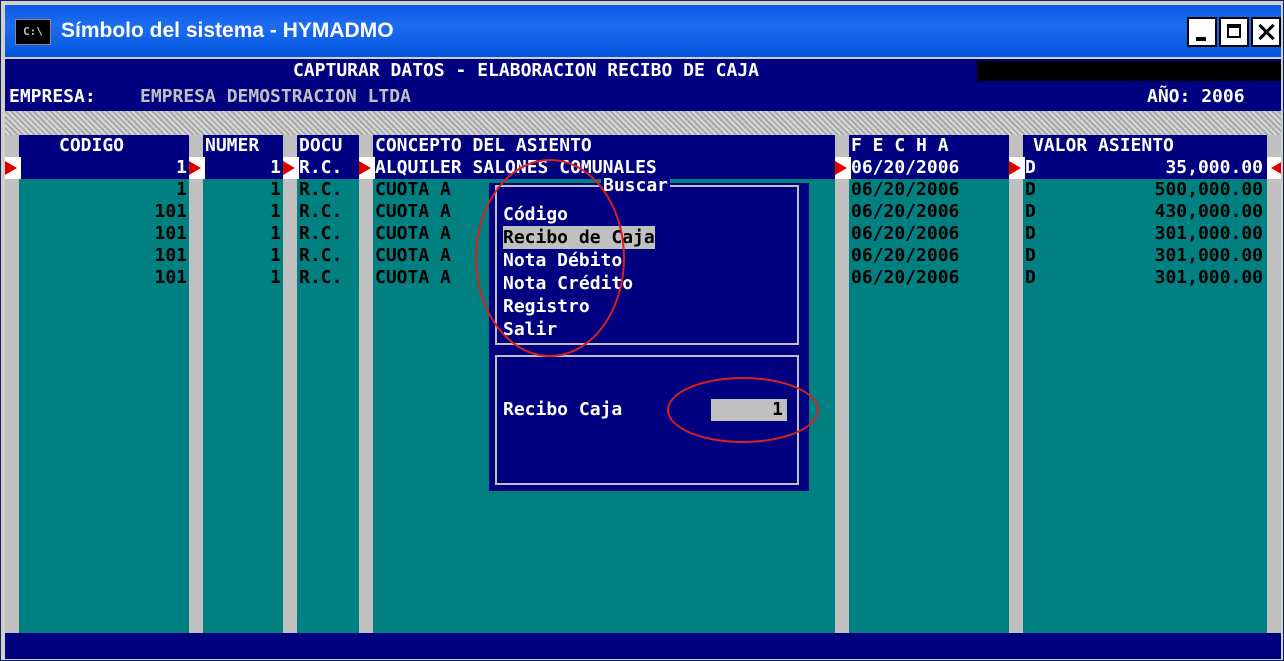 The width and height of the screenshot is (1284, 661). Describe the element at coordinates (1202, 32) in the screenshot. I see `minimize-icon` at that location.